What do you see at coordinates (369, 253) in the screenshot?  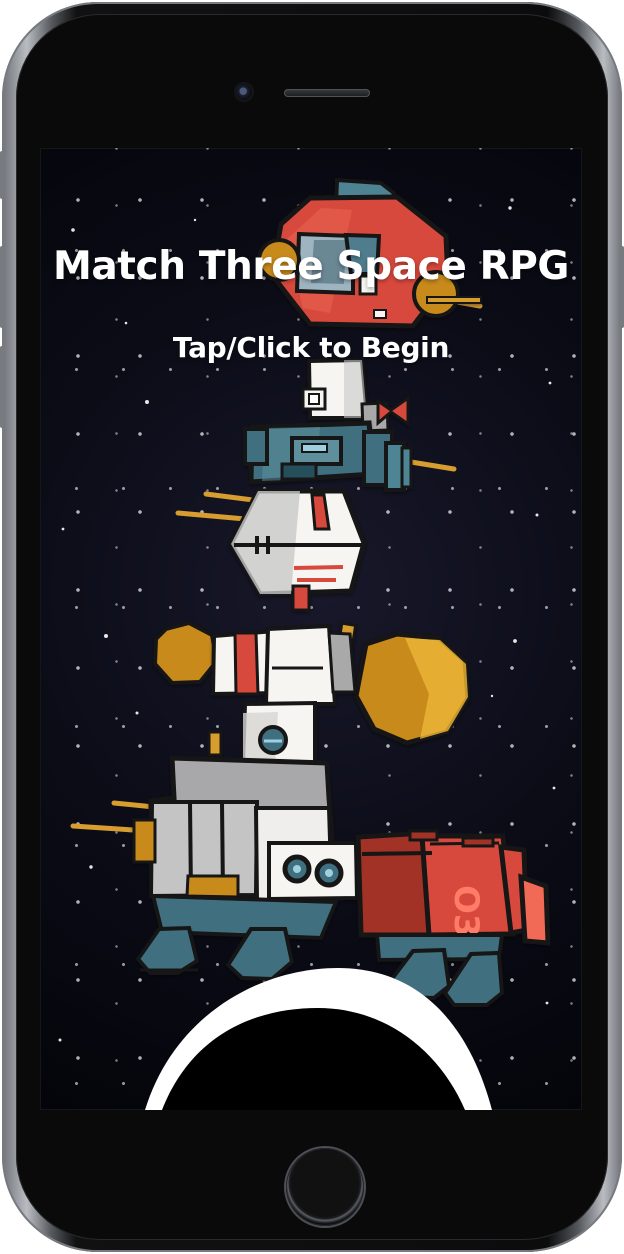 I see `top-red-module` at bounding box center [369, 253].